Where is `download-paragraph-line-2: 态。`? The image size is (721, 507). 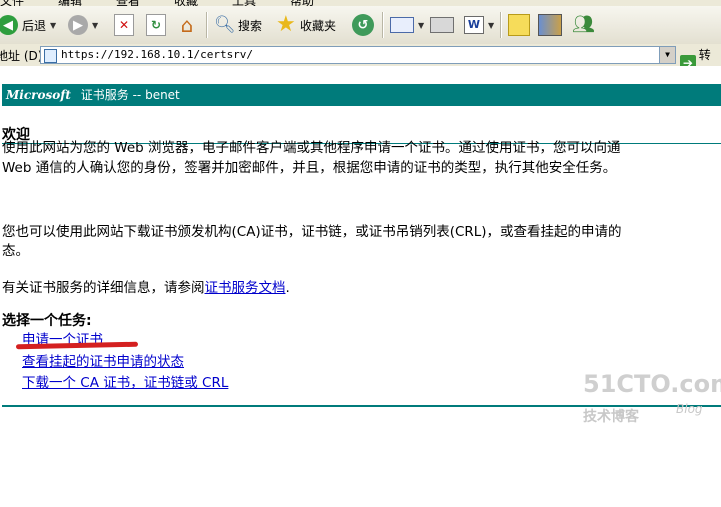
download-paragraph-line-2: 态。 is located at coordinates (15, 251).